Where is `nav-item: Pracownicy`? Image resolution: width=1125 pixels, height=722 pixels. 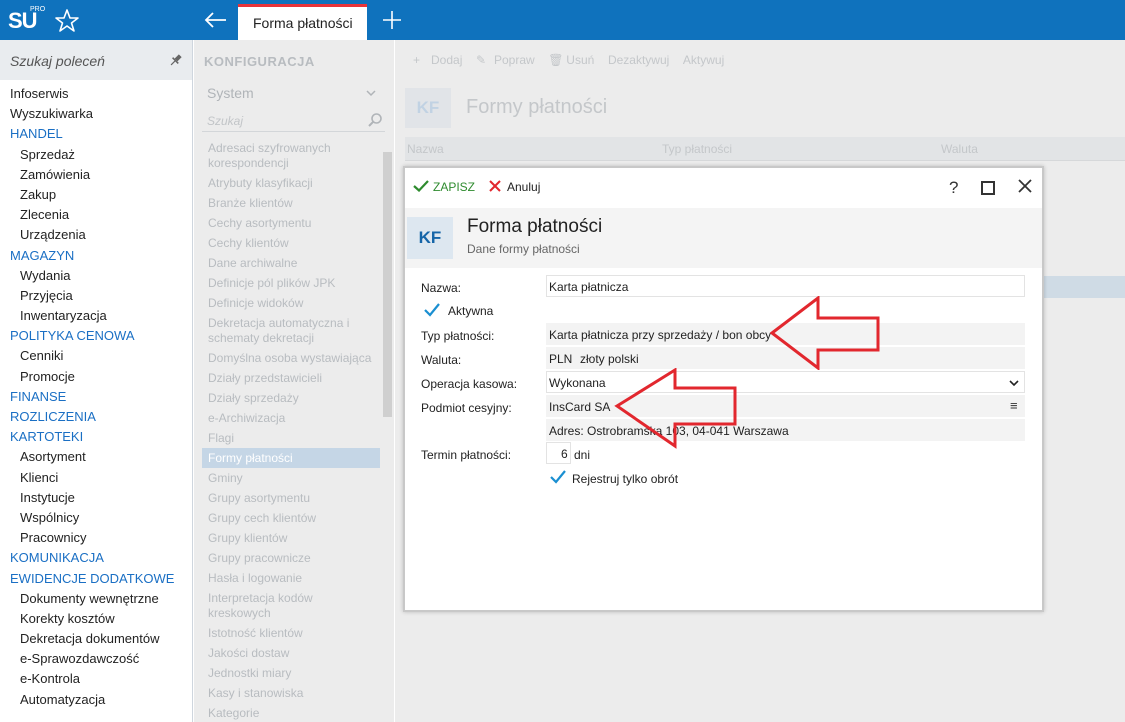 nav-item: Pracownicy is located at coordinates (96, 538).